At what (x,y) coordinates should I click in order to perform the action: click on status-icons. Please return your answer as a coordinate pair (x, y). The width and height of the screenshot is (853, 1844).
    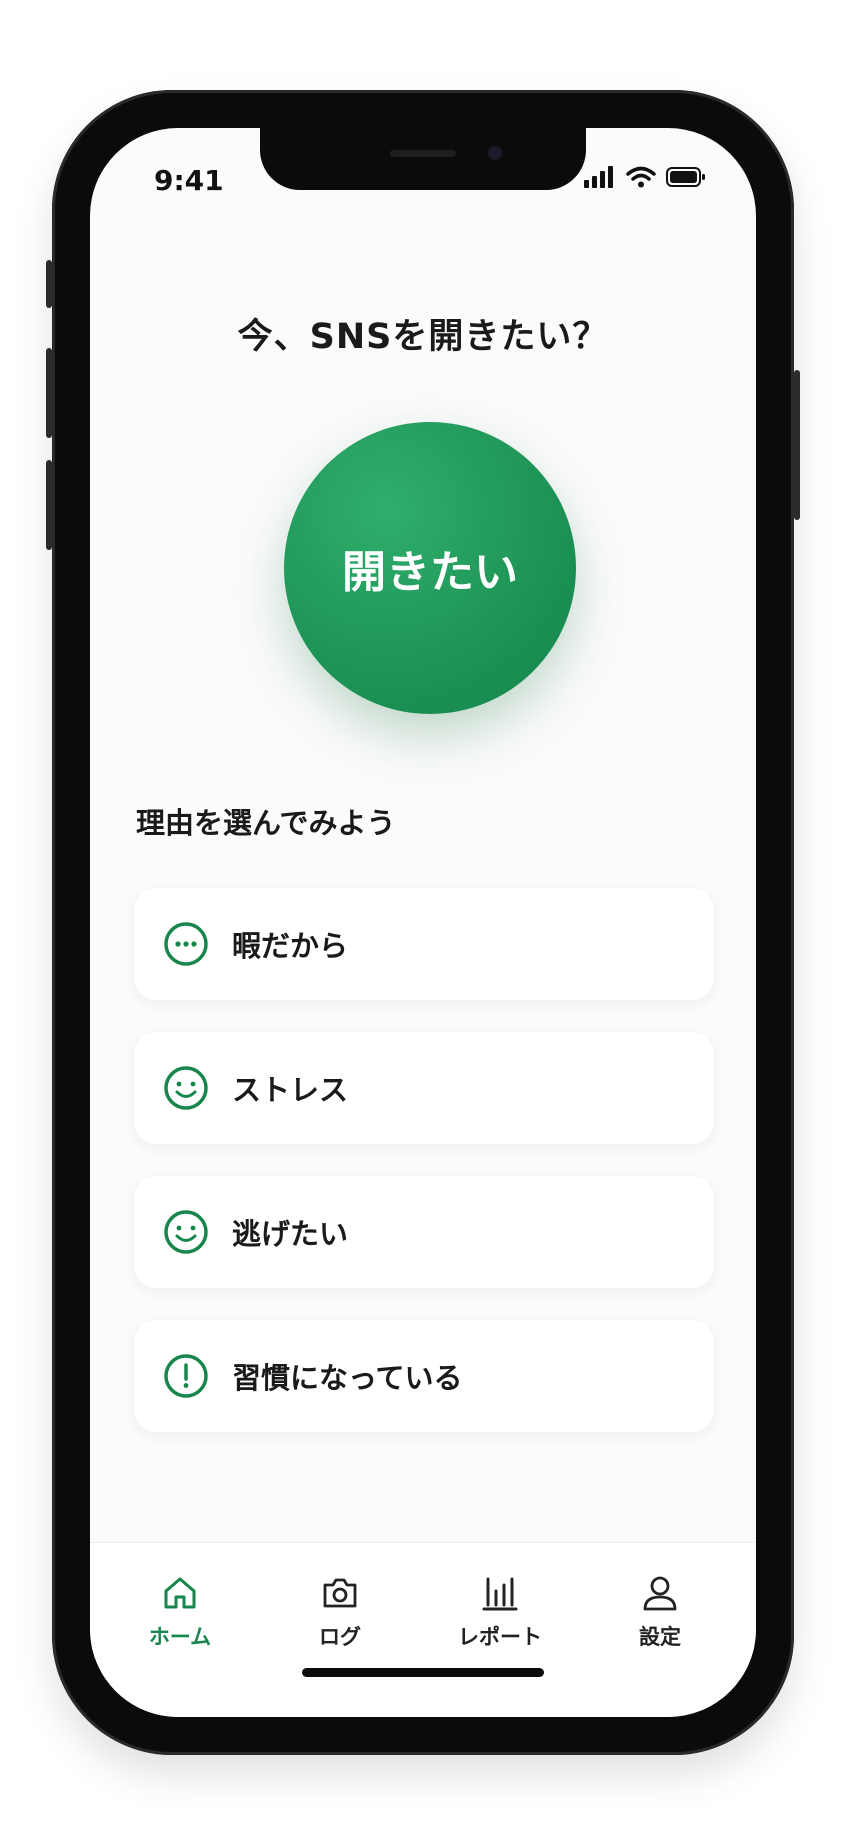
    Looking at the image, I should click on (645, 177).